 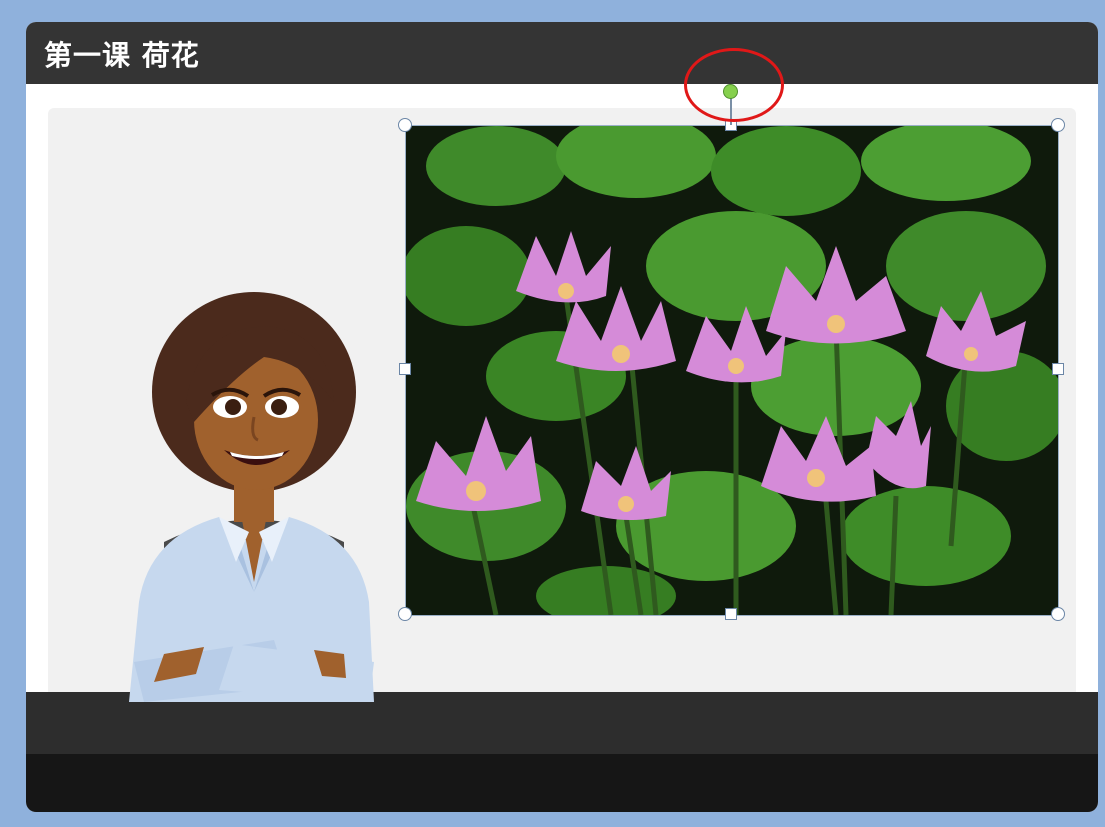 I want to click on presenter-illustration, so click(x=254, y=502).